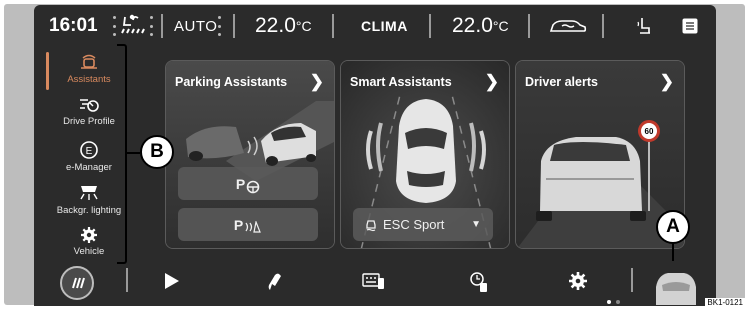 Image resolution: width=749 pixels, height=309 pixels. I want to click on park-assist-label: P, so click(240, 183).